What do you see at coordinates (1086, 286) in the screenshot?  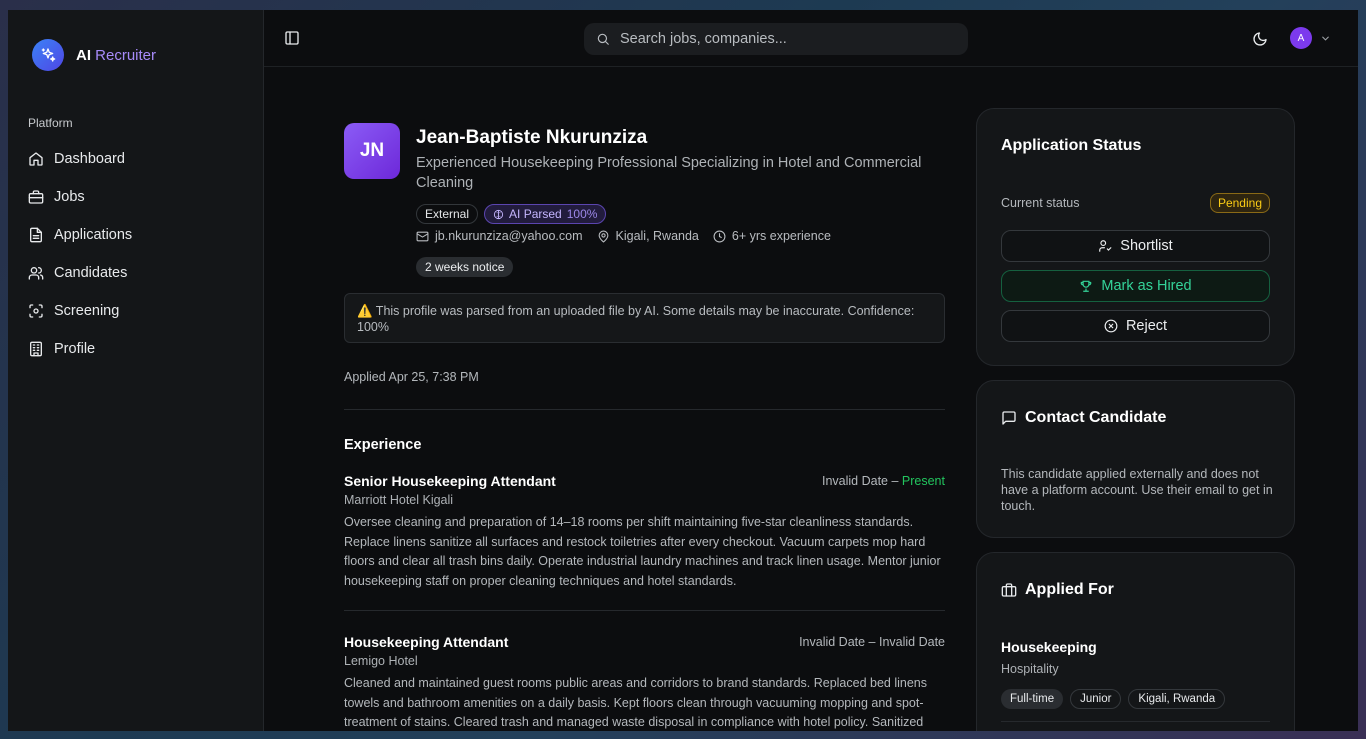 I see `trophy-icon` at bounding box center [1086, 286].